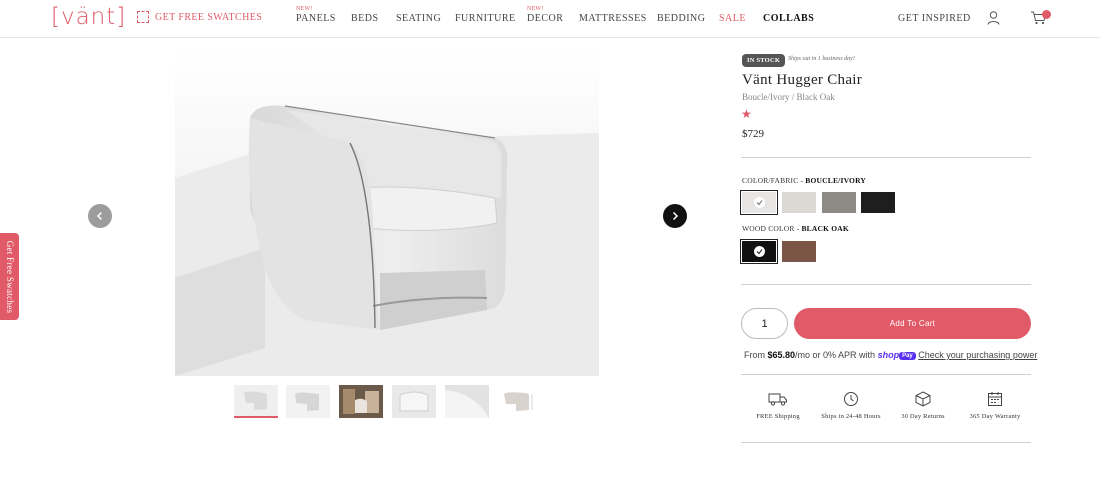  I want to click on nav-item-collabs: COLLABS, so click(788, 18).